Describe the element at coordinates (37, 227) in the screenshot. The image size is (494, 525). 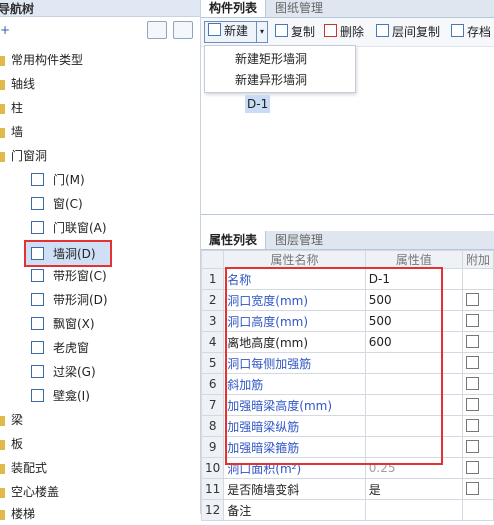
I see `door-window-icon` at that location.